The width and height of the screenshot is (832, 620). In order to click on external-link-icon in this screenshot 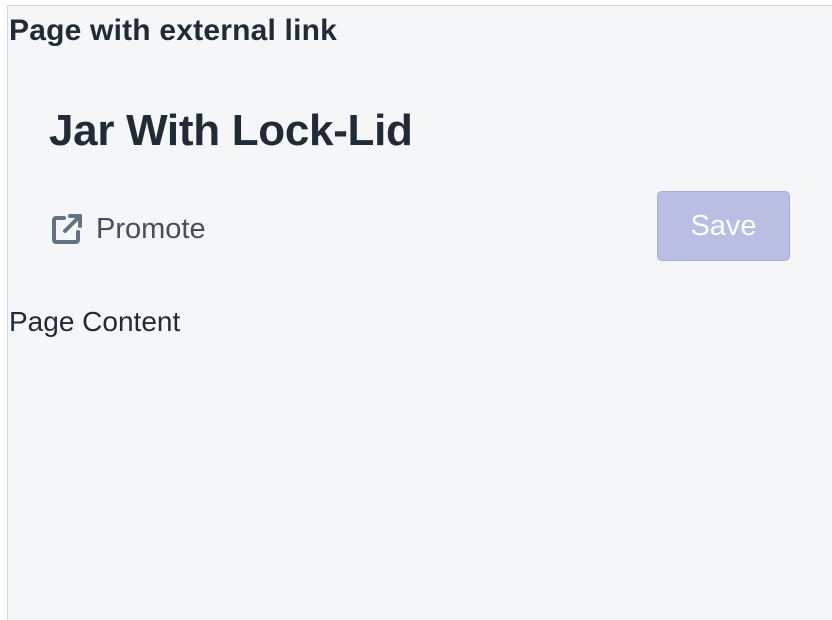, I will do `click(67, 229)`.